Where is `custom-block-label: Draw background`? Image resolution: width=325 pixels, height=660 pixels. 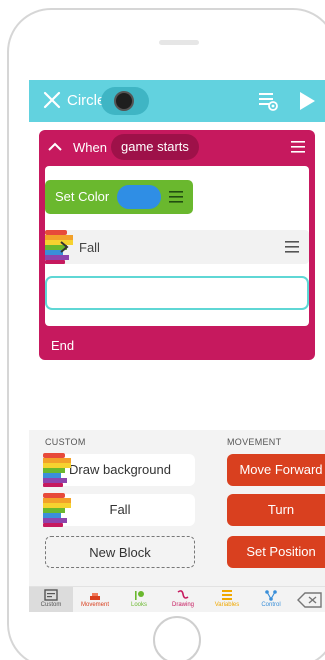
custom-block-label: Draw background is located at coordinates (120, 469).